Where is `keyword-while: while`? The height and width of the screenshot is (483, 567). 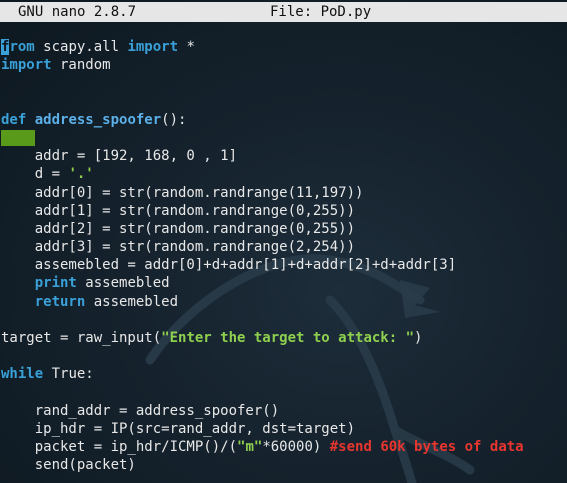 keyword-while: while is located at coordinates (22, 374).